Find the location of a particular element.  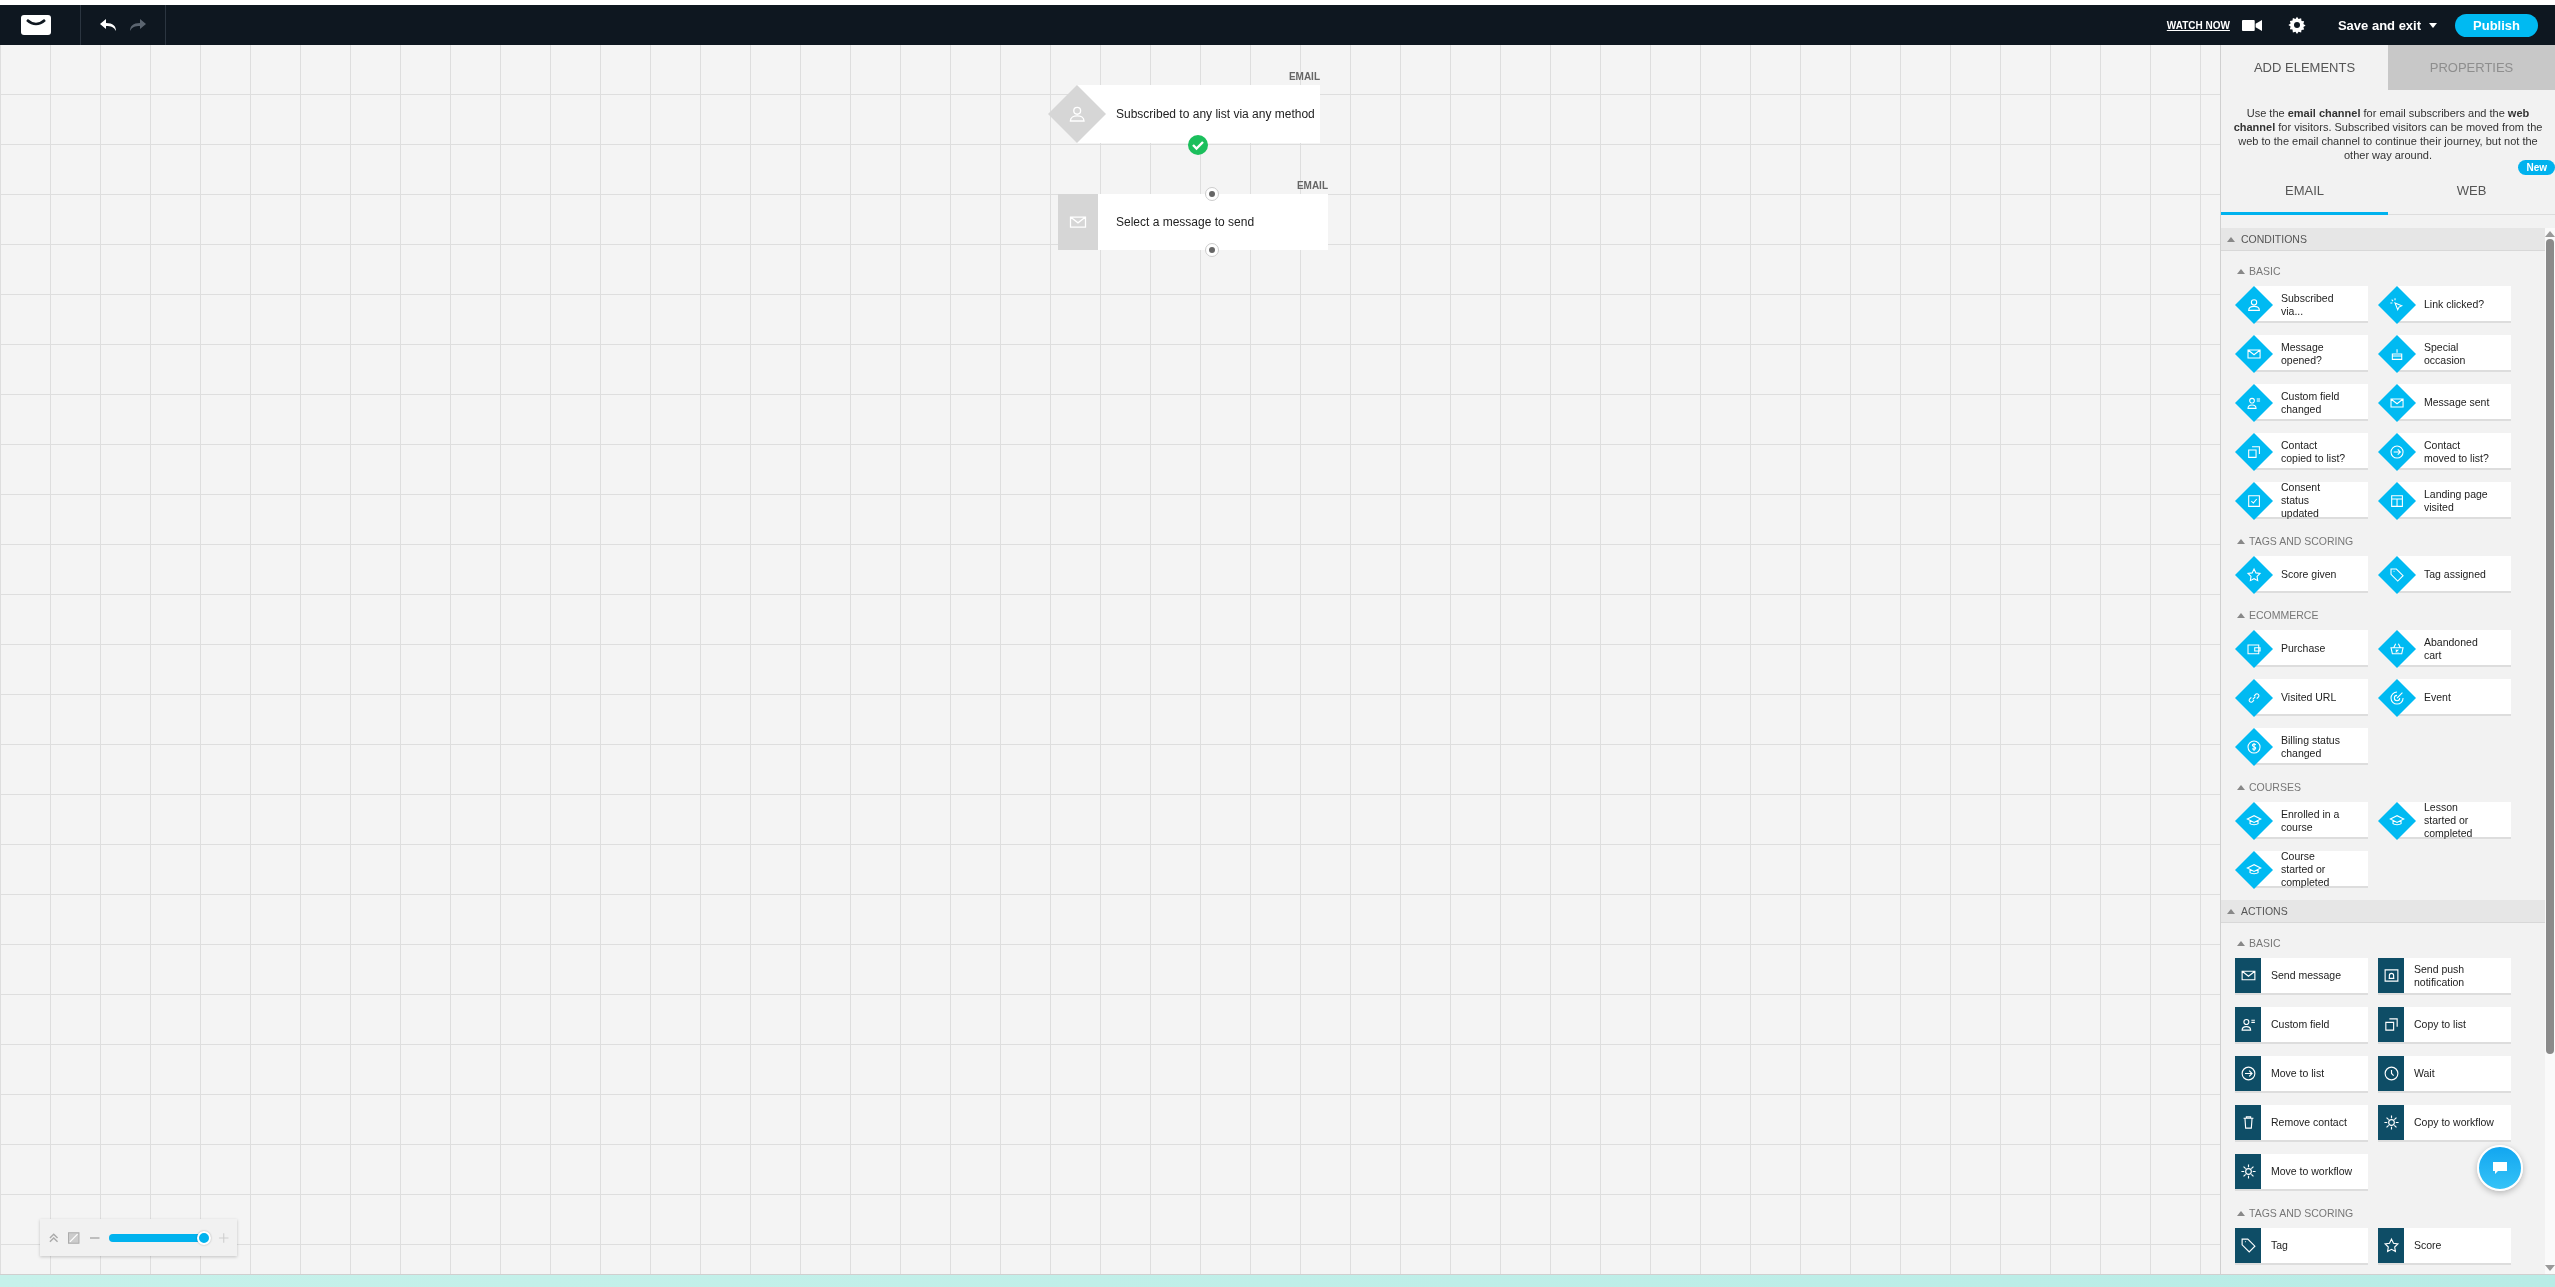

element-tile: Message opened? is located at coordinates (2301, 353).